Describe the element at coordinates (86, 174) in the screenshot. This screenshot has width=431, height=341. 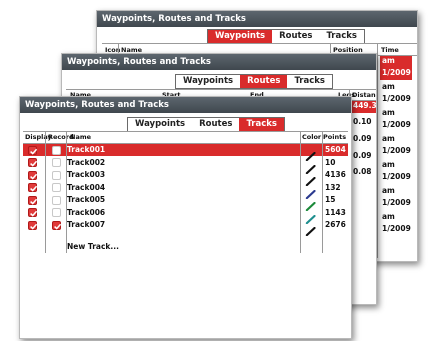
I see `track-name: Track003` at that location.